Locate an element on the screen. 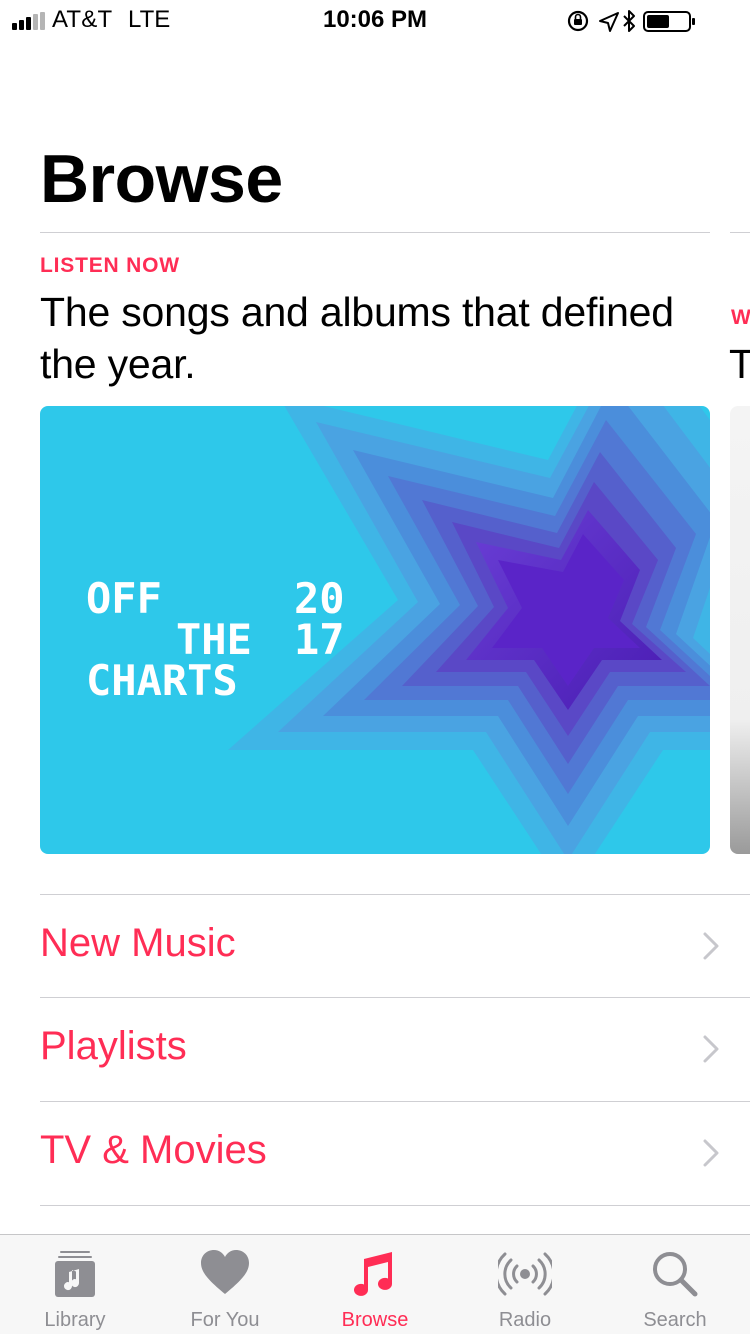  tab-library: Library is located at coordinates (75, 1284).